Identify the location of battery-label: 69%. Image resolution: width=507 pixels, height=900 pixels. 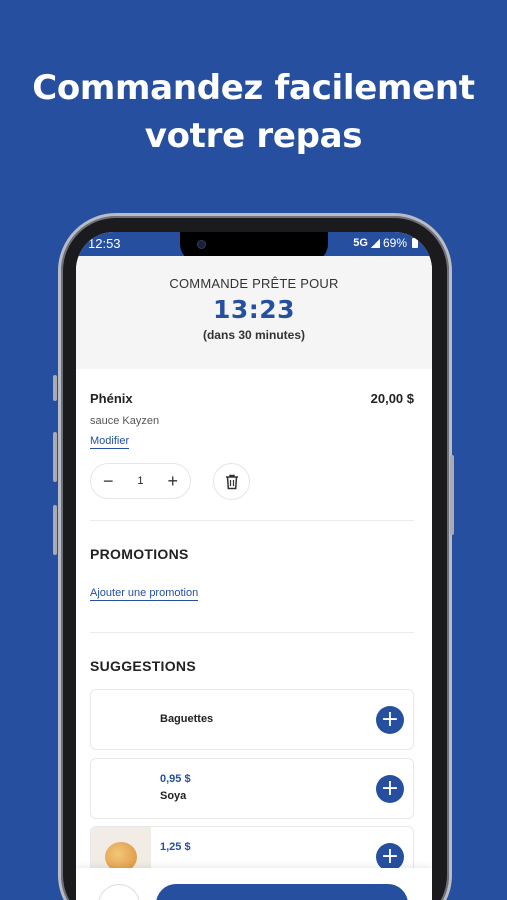
(394, 243).